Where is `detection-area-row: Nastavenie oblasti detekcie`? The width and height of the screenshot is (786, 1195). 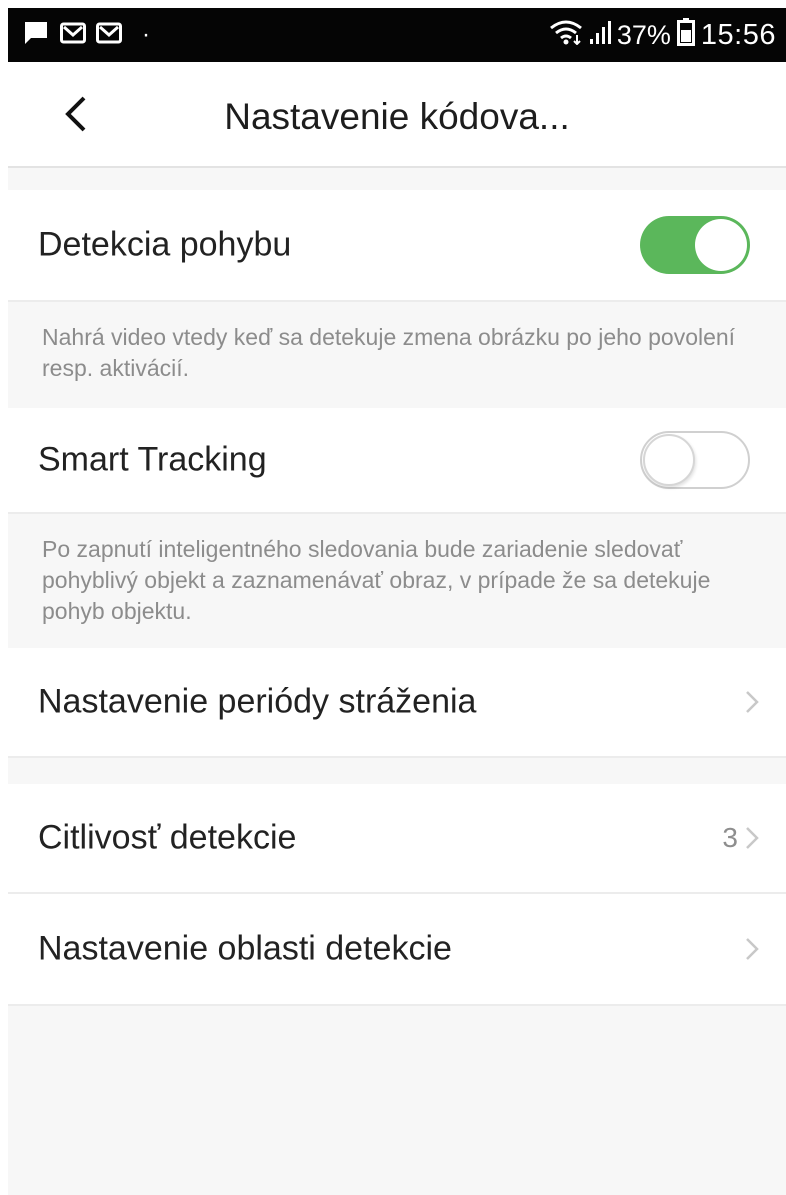 detection-area-row: Nastavenie oblasti detekcie is located at coordinates (397, 950).